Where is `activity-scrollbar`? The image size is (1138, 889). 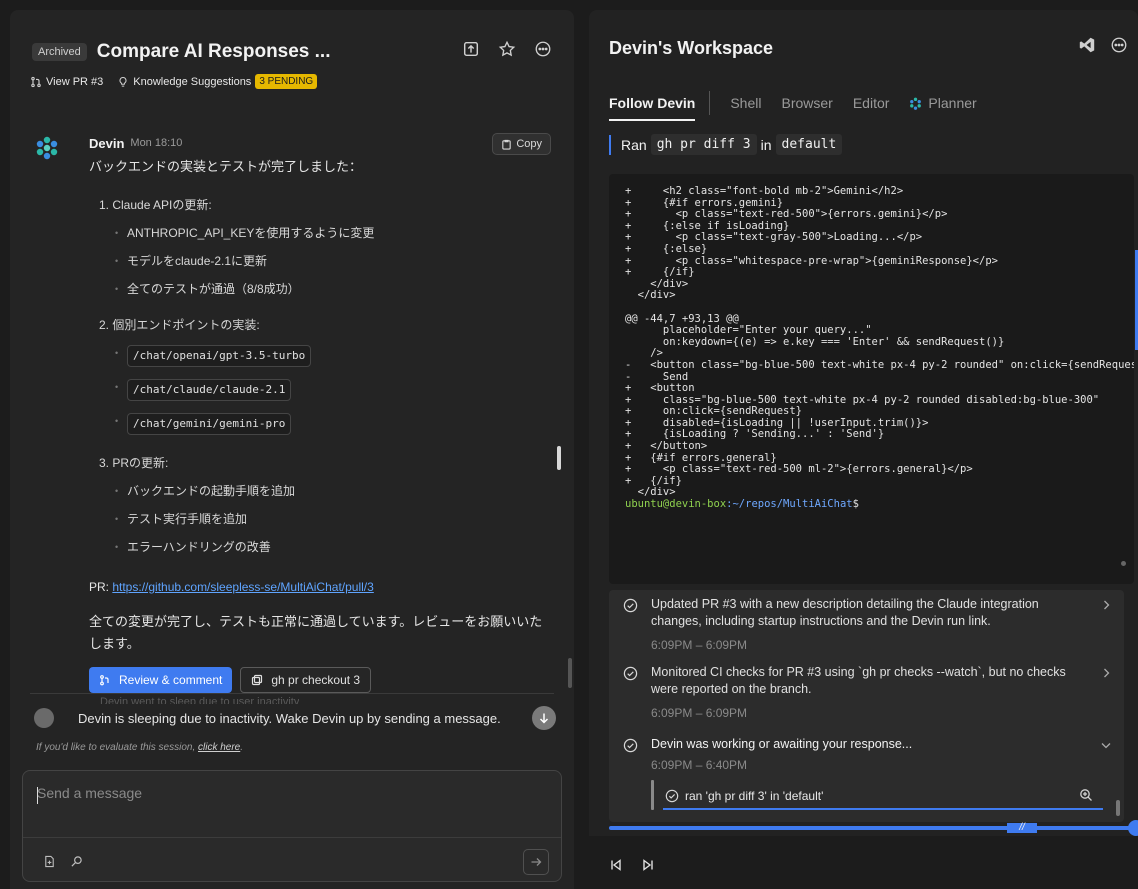 activity-scrollbar is located at coordinates (1118, 808).